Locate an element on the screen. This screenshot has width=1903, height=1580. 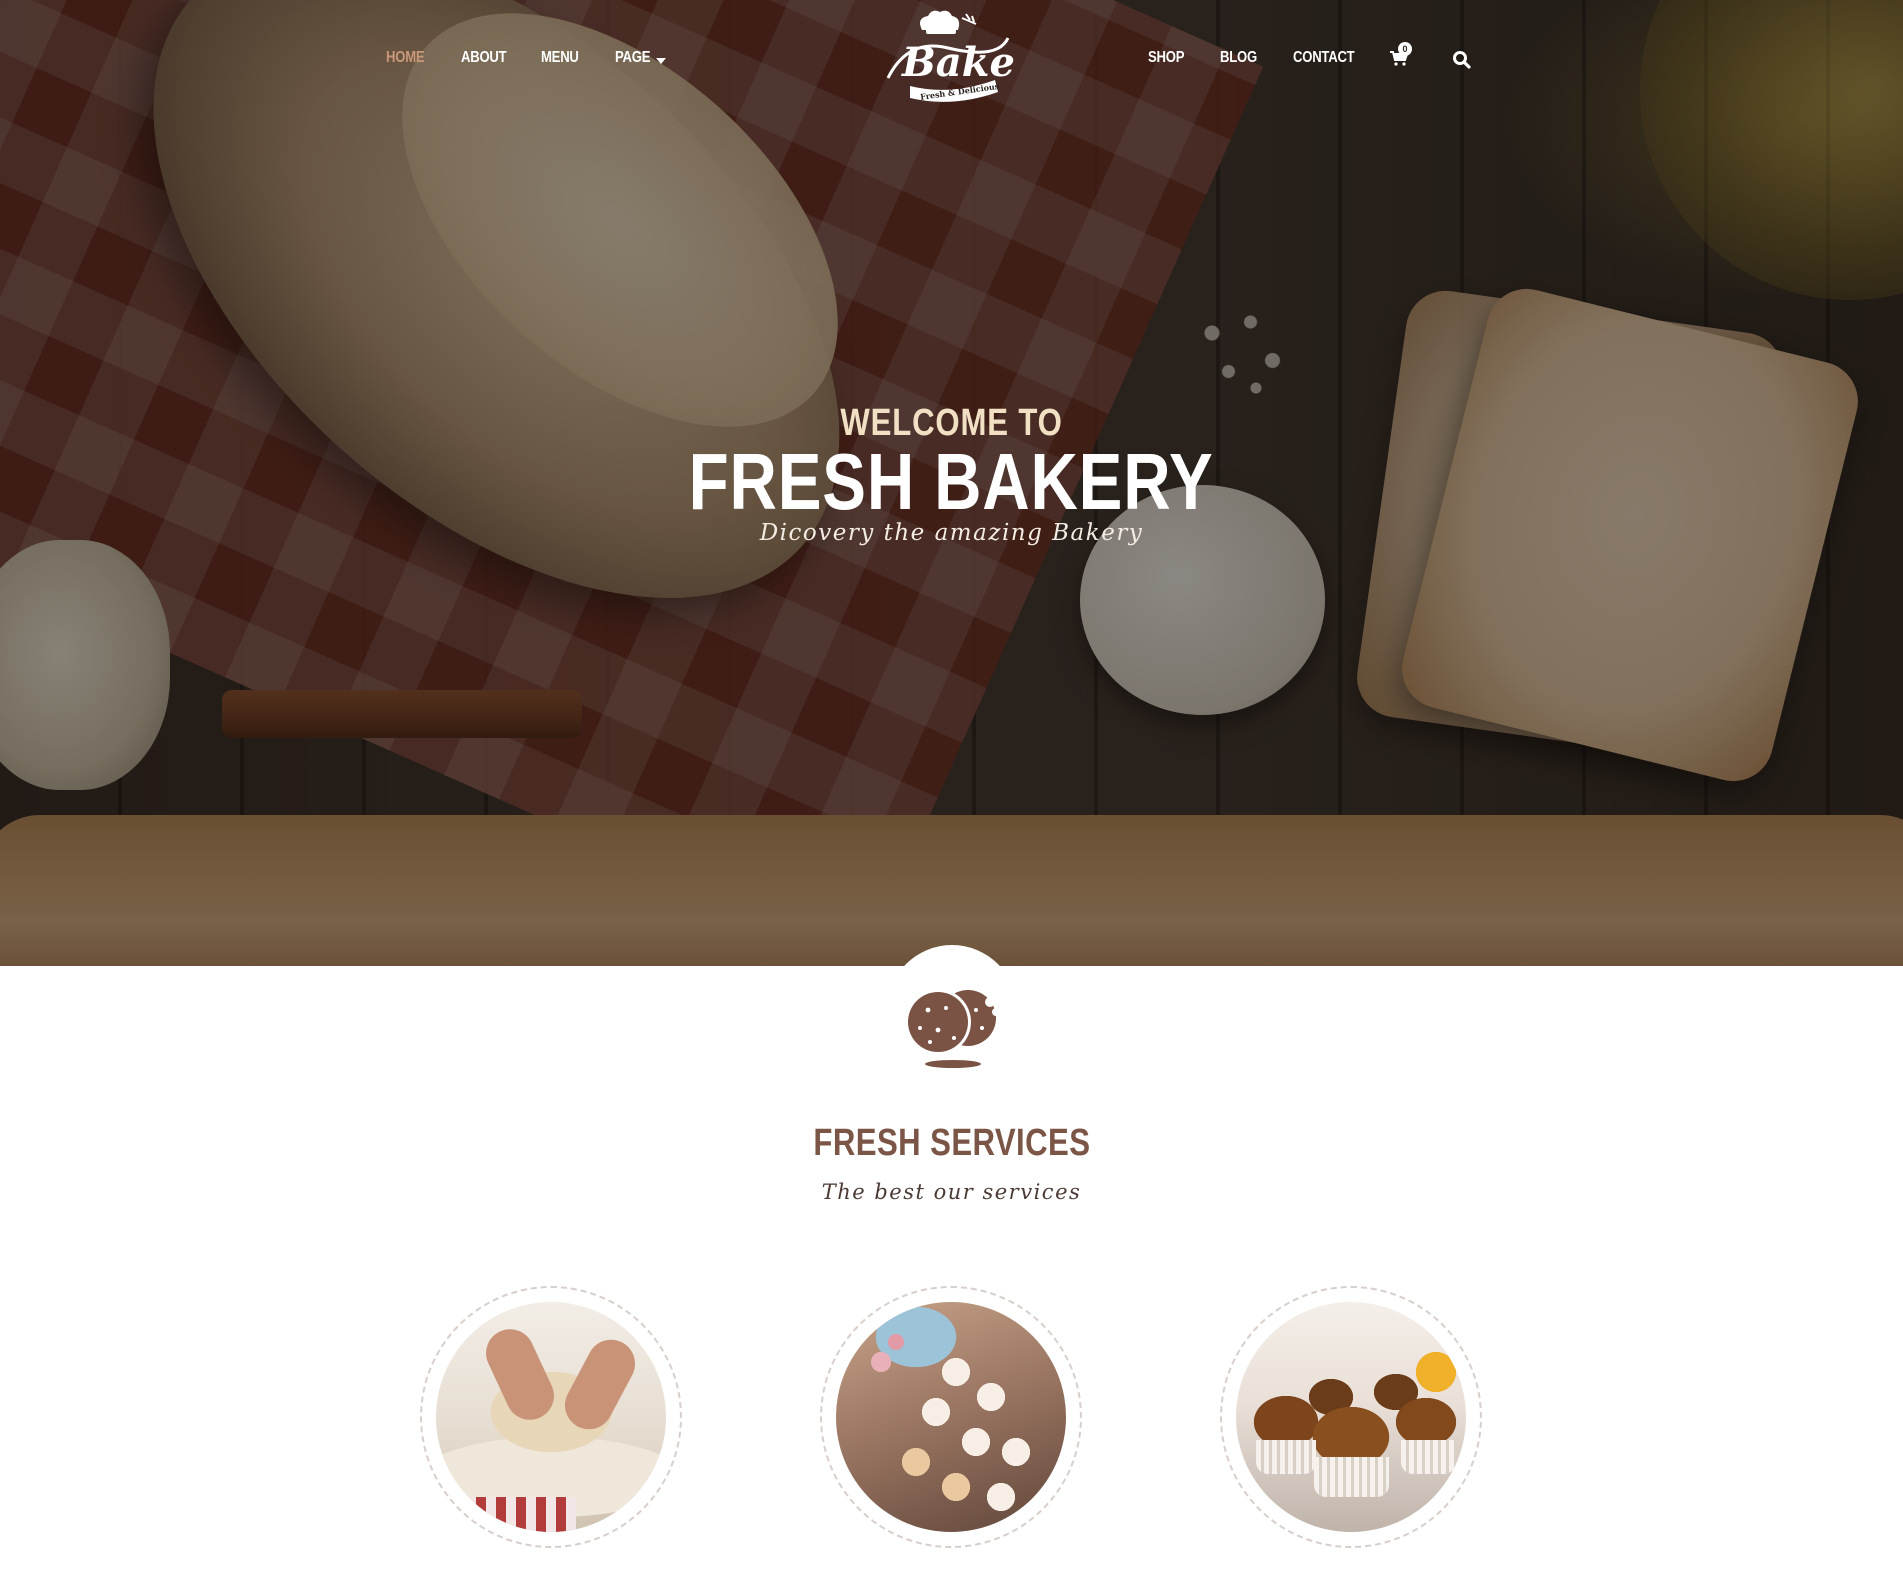
site-logo: Bake Fresh & Delicious is located at coordinates (947, 60).